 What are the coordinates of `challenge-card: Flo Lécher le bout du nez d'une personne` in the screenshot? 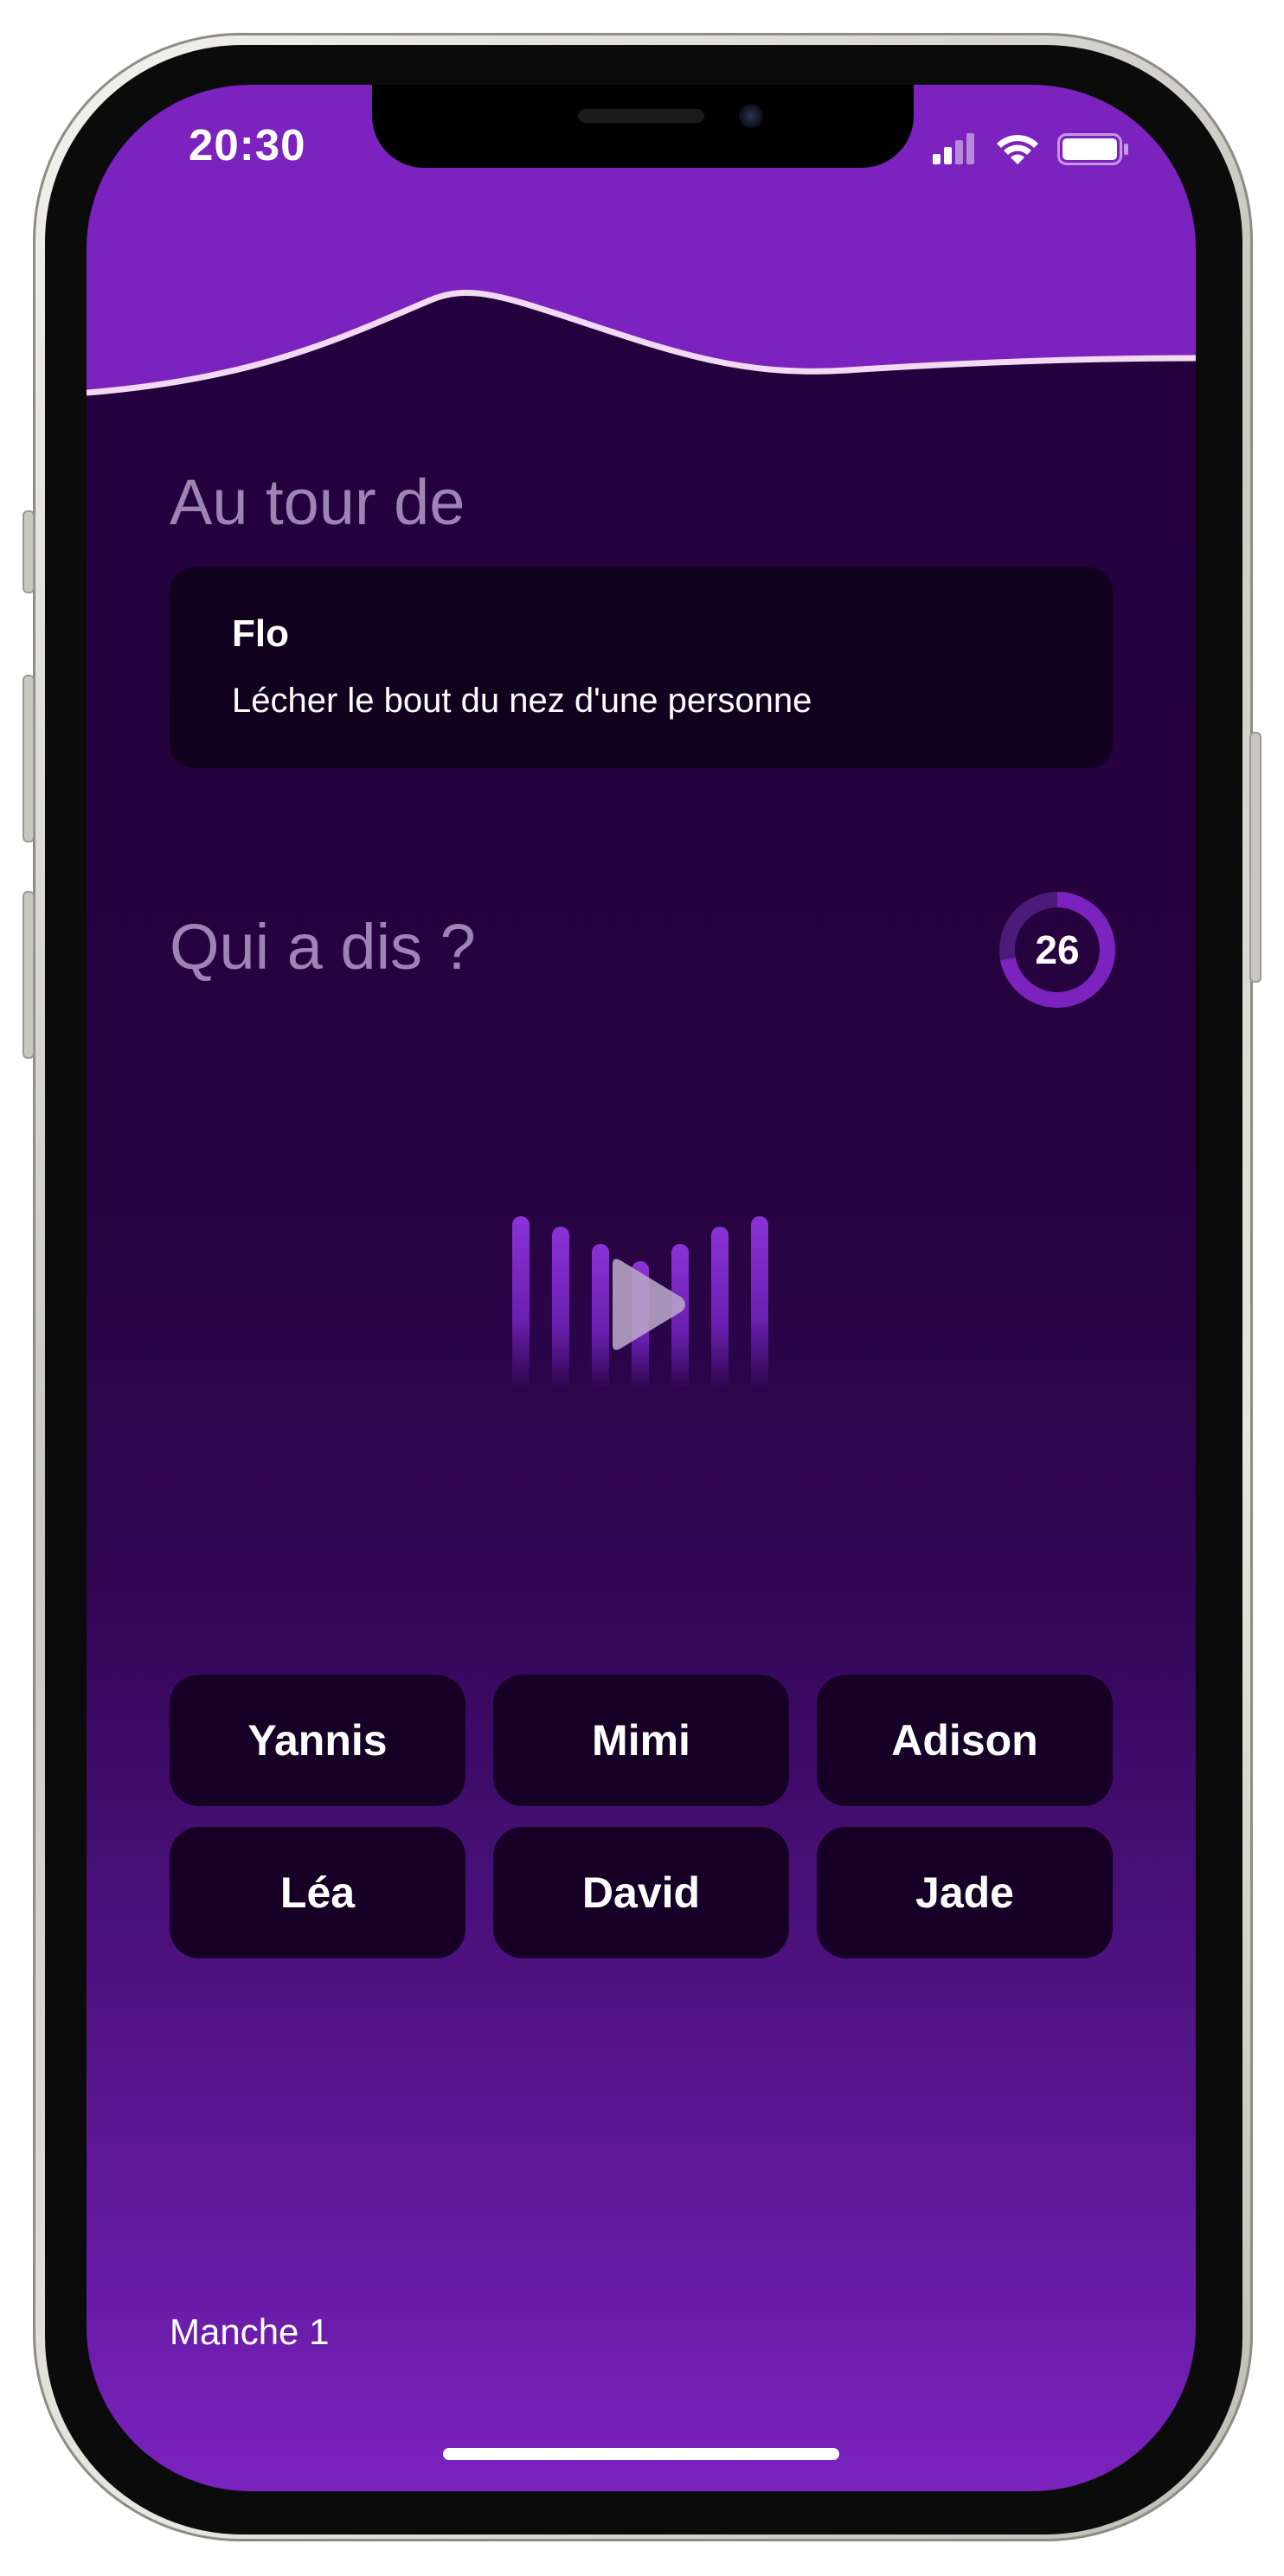 It's located at (641, 667).